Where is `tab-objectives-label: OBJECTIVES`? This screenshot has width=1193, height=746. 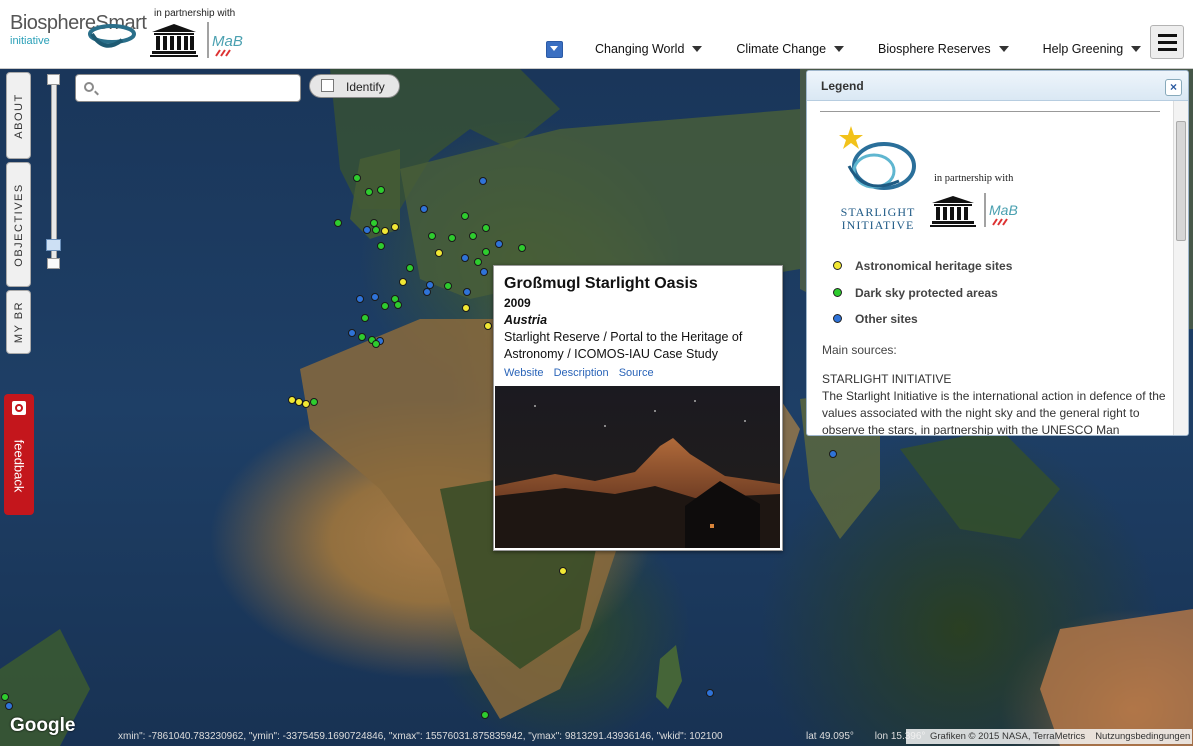
tab-objectives-label: OBJECTIVES is located at coordinates (18, 224).